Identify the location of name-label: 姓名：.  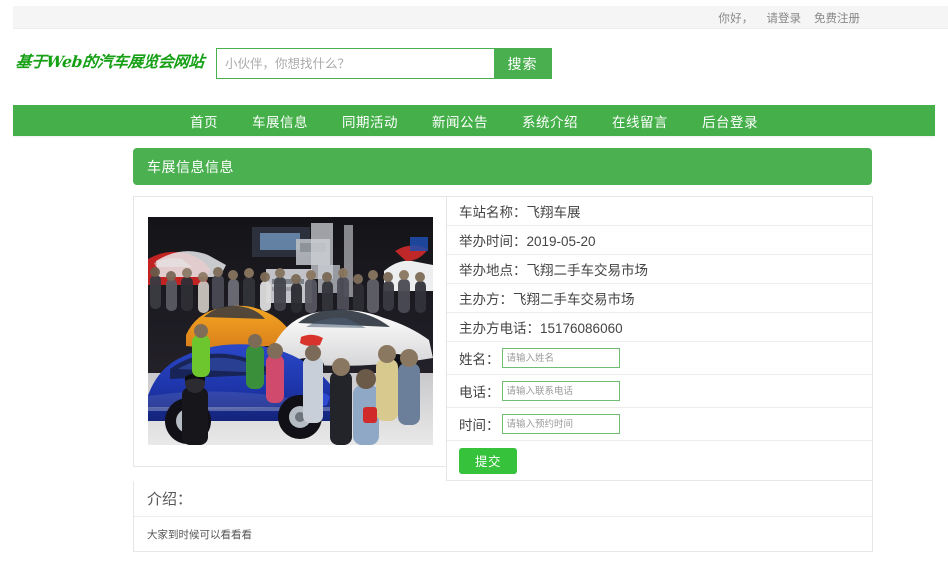
(479, 359).